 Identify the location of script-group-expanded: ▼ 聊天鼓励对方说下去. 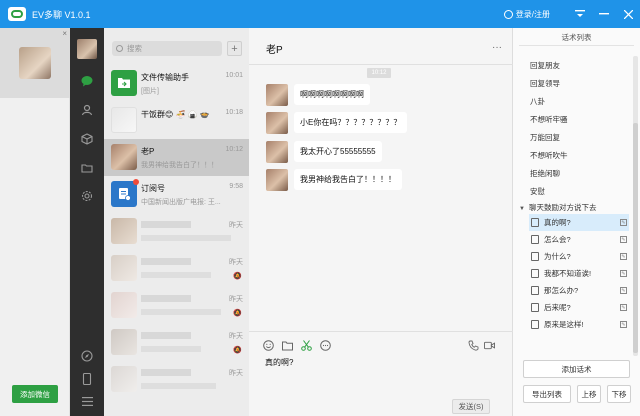
(557, 207).